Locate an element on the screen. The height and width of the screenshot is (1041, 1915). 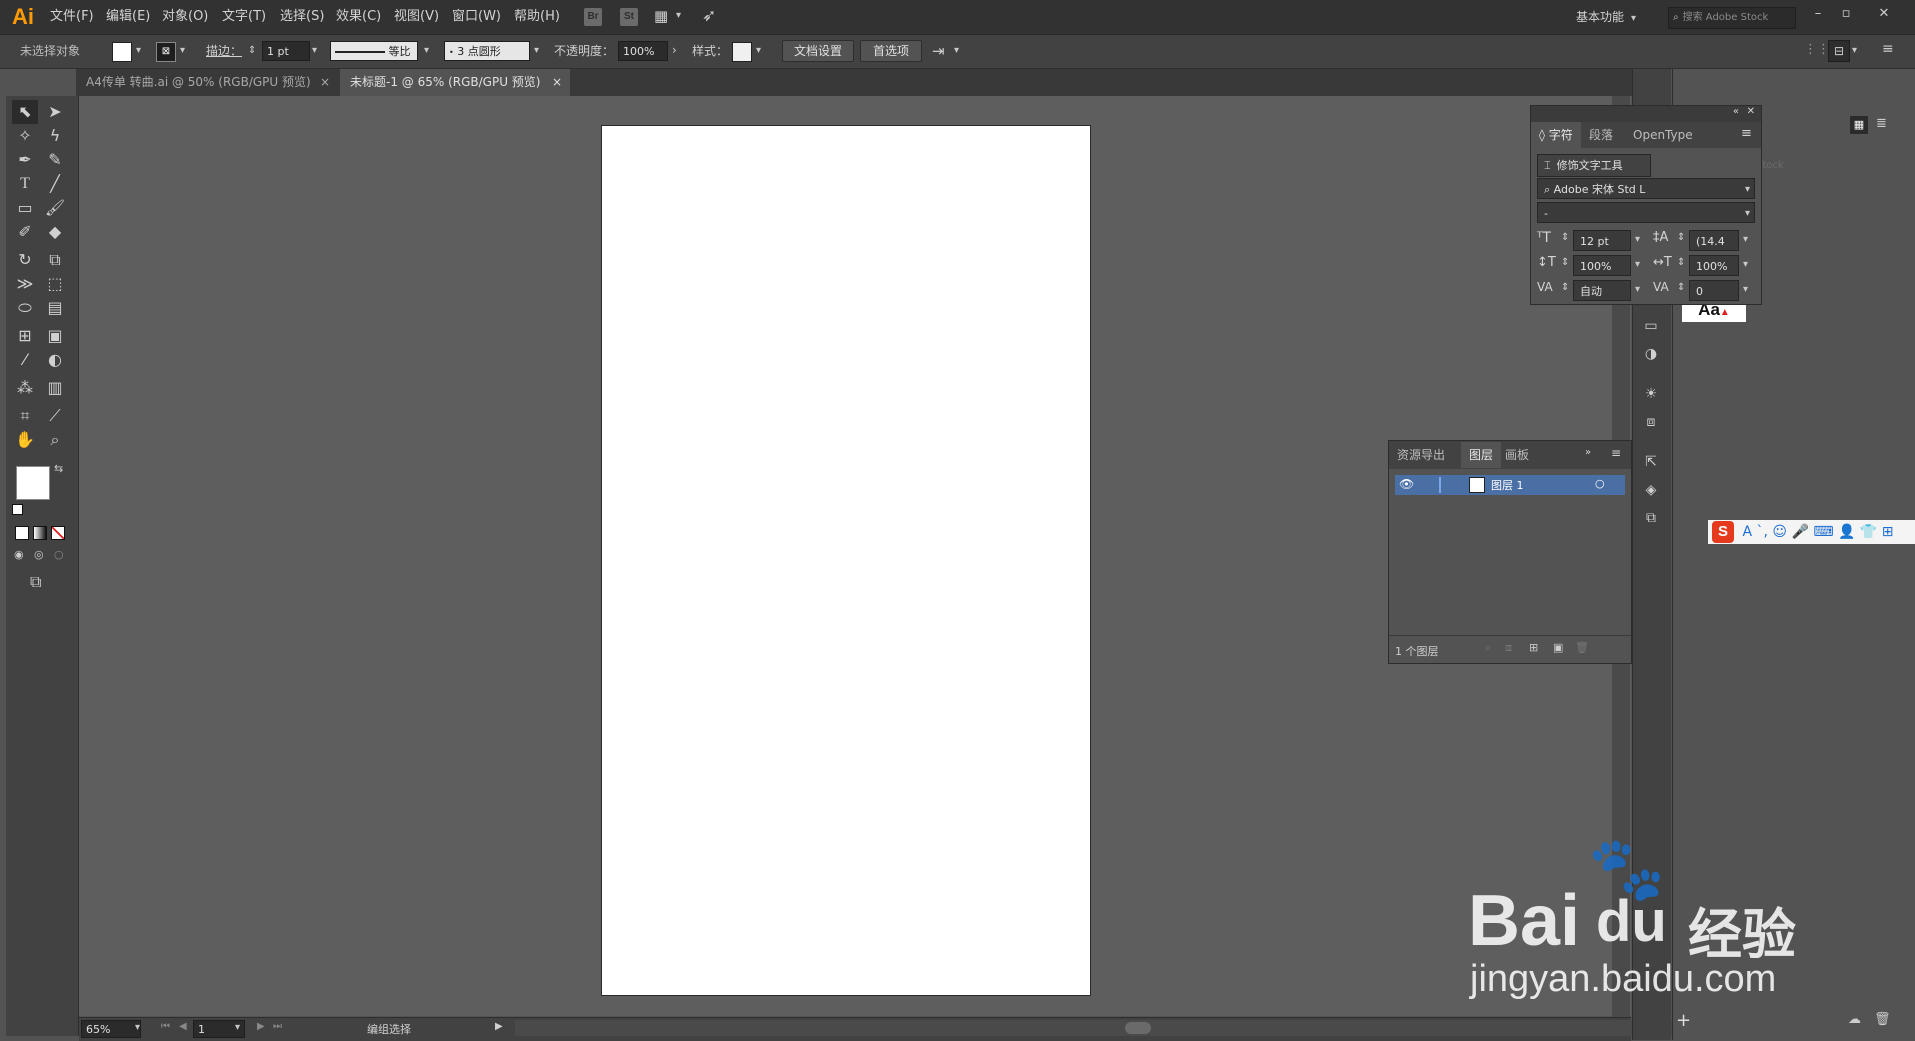
menu-view: 视图(V) is located at coordinates (416, 17).